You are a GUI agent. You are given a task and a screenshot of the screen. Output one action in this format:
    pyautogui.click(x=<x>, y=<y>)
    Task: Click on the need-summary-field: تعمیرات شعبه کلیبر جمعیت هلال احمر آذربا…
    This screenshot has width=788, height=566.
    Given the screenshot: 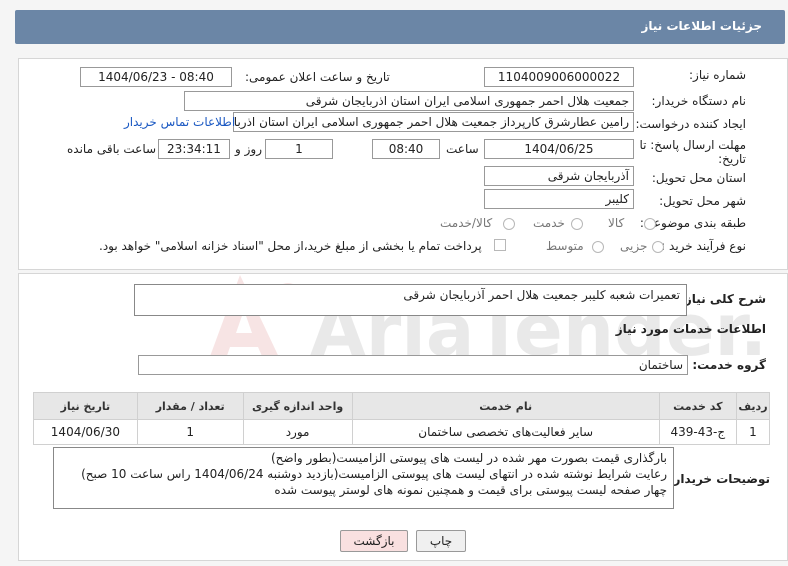 What is the action you would take?
    pyautogui.click(x=410, y=300)
    